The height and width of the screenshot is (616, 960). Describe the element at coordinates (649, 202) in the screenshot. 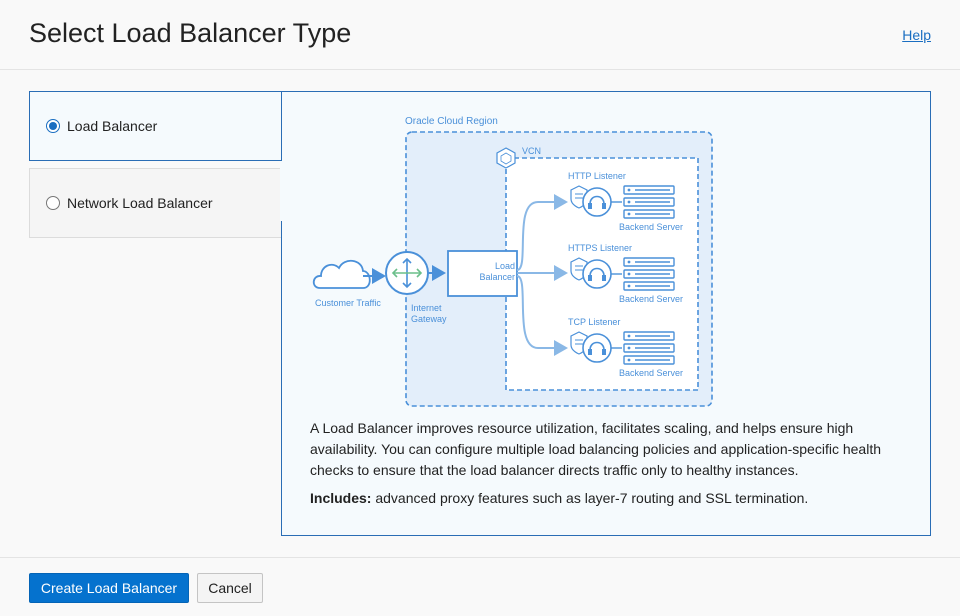

I see `backend-server-icon-http` at that location.